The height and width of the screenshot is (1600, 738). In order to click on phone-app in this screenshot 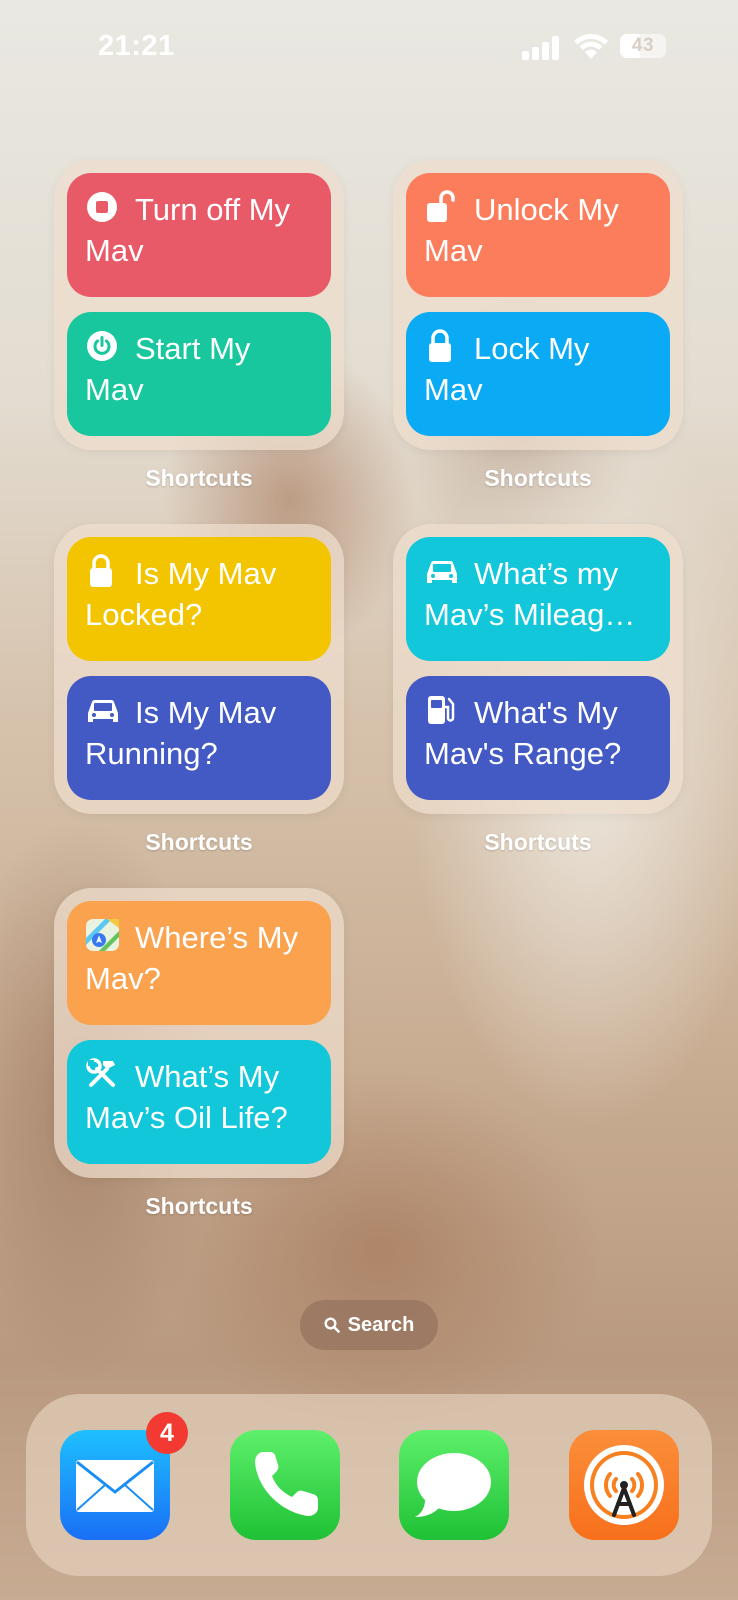, I will do `click(285, 1485)`.